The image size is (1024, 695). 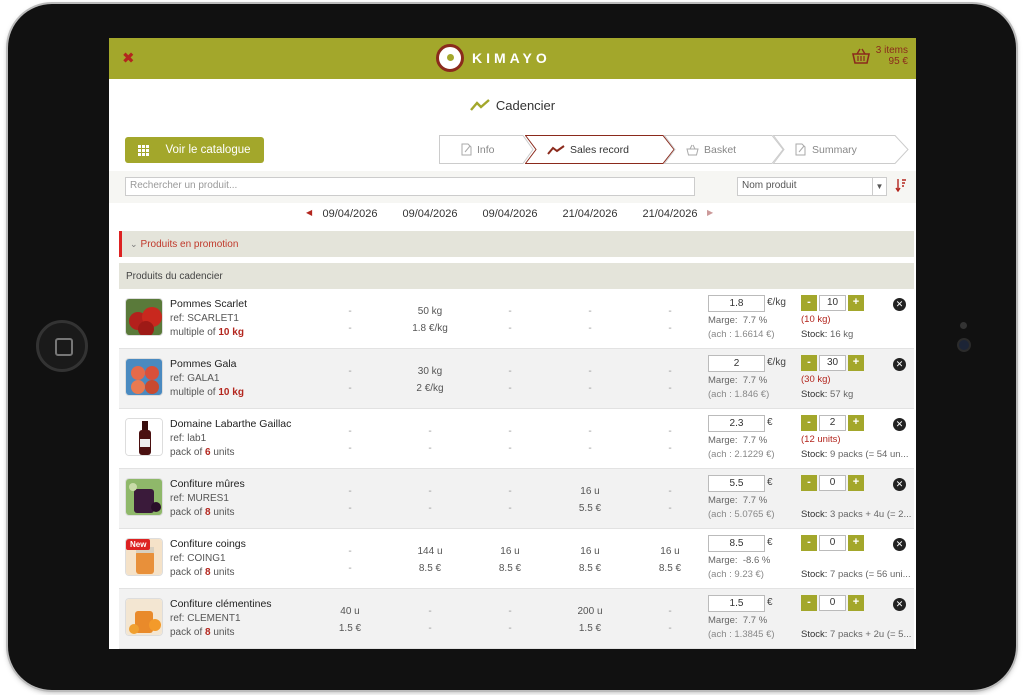 I want to click on product-name: Confiture mûres, so click(x=207, y=484).